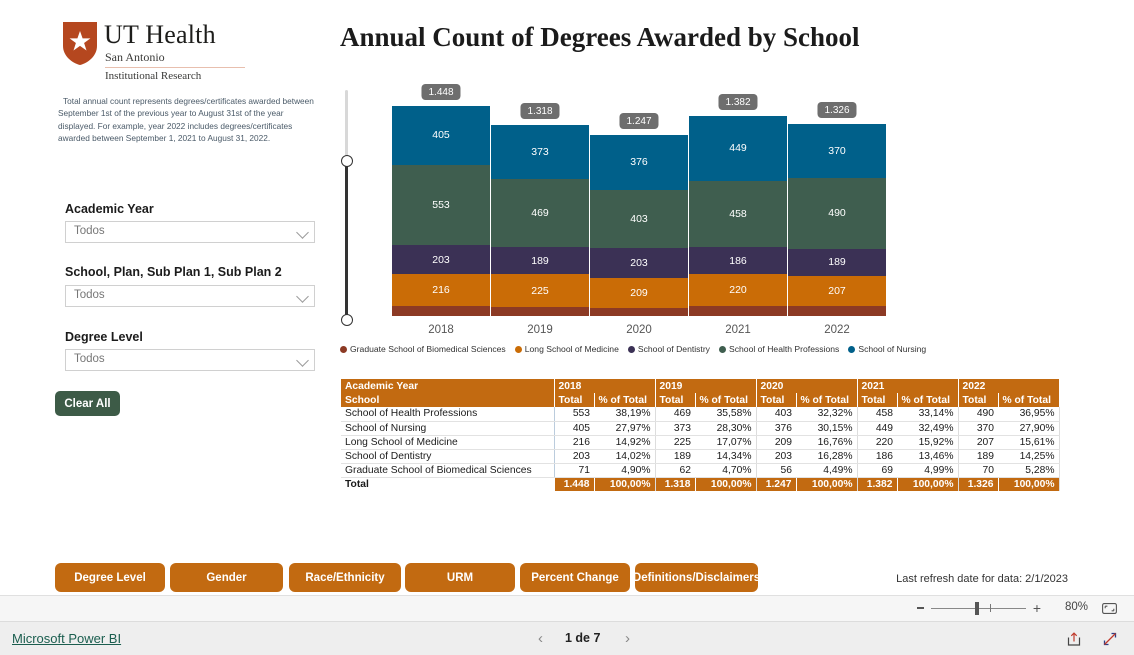  I want to click on stacked-bar: 449 458 186 220, so click(738, 216).